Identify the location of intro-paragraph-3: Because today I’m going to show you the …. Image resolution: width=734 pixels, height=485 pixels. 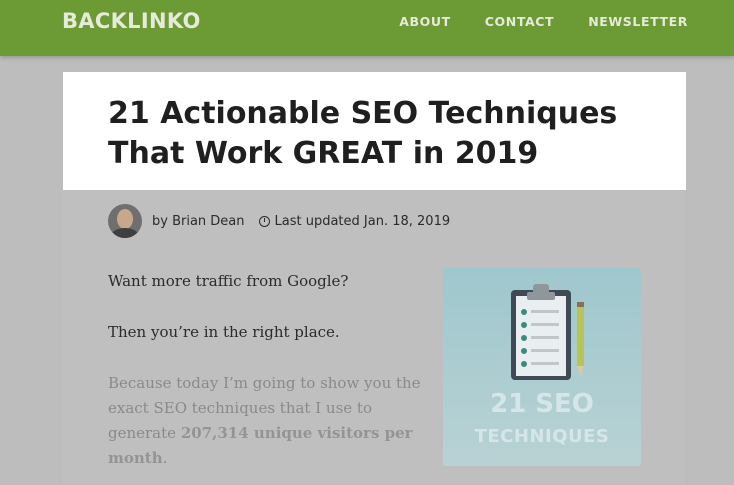
(273, 421).